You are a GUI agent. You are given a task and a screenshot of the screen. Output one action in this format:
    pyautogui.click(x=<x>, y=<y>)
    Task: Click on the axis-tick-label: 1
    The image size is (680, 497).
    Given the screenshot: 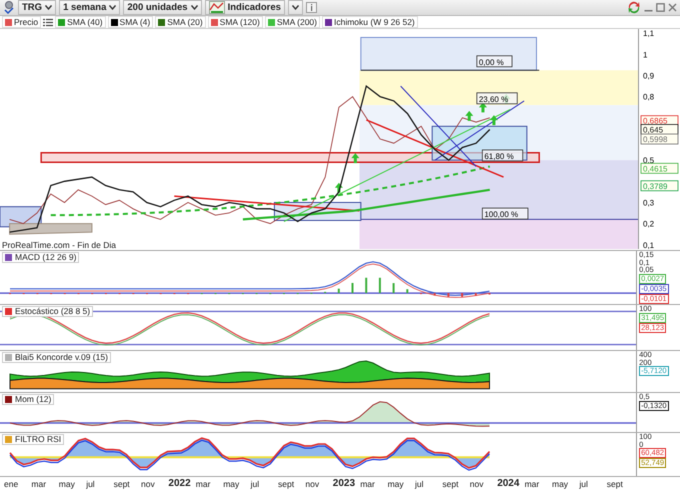 What is the action you would take?
    pyautogui.click(x=645, y=55)
    